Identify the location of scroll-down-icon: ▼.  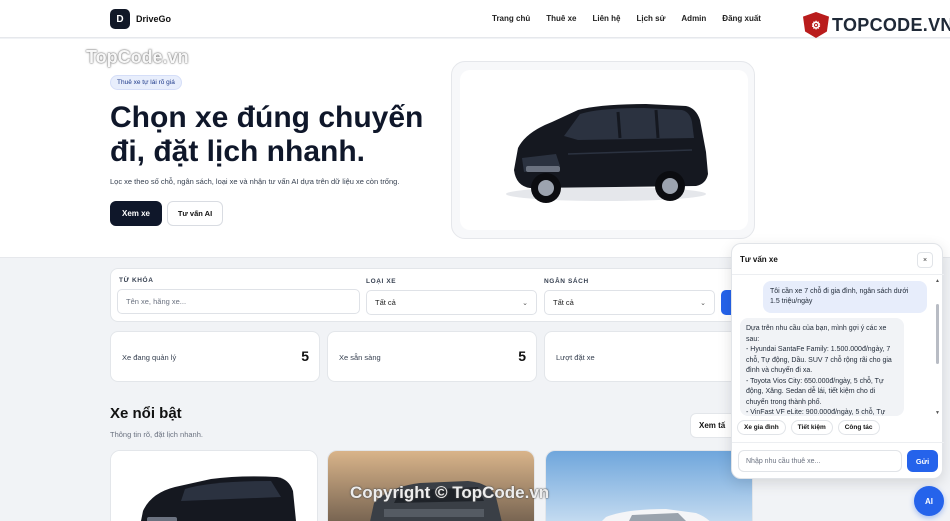
(937, 413).